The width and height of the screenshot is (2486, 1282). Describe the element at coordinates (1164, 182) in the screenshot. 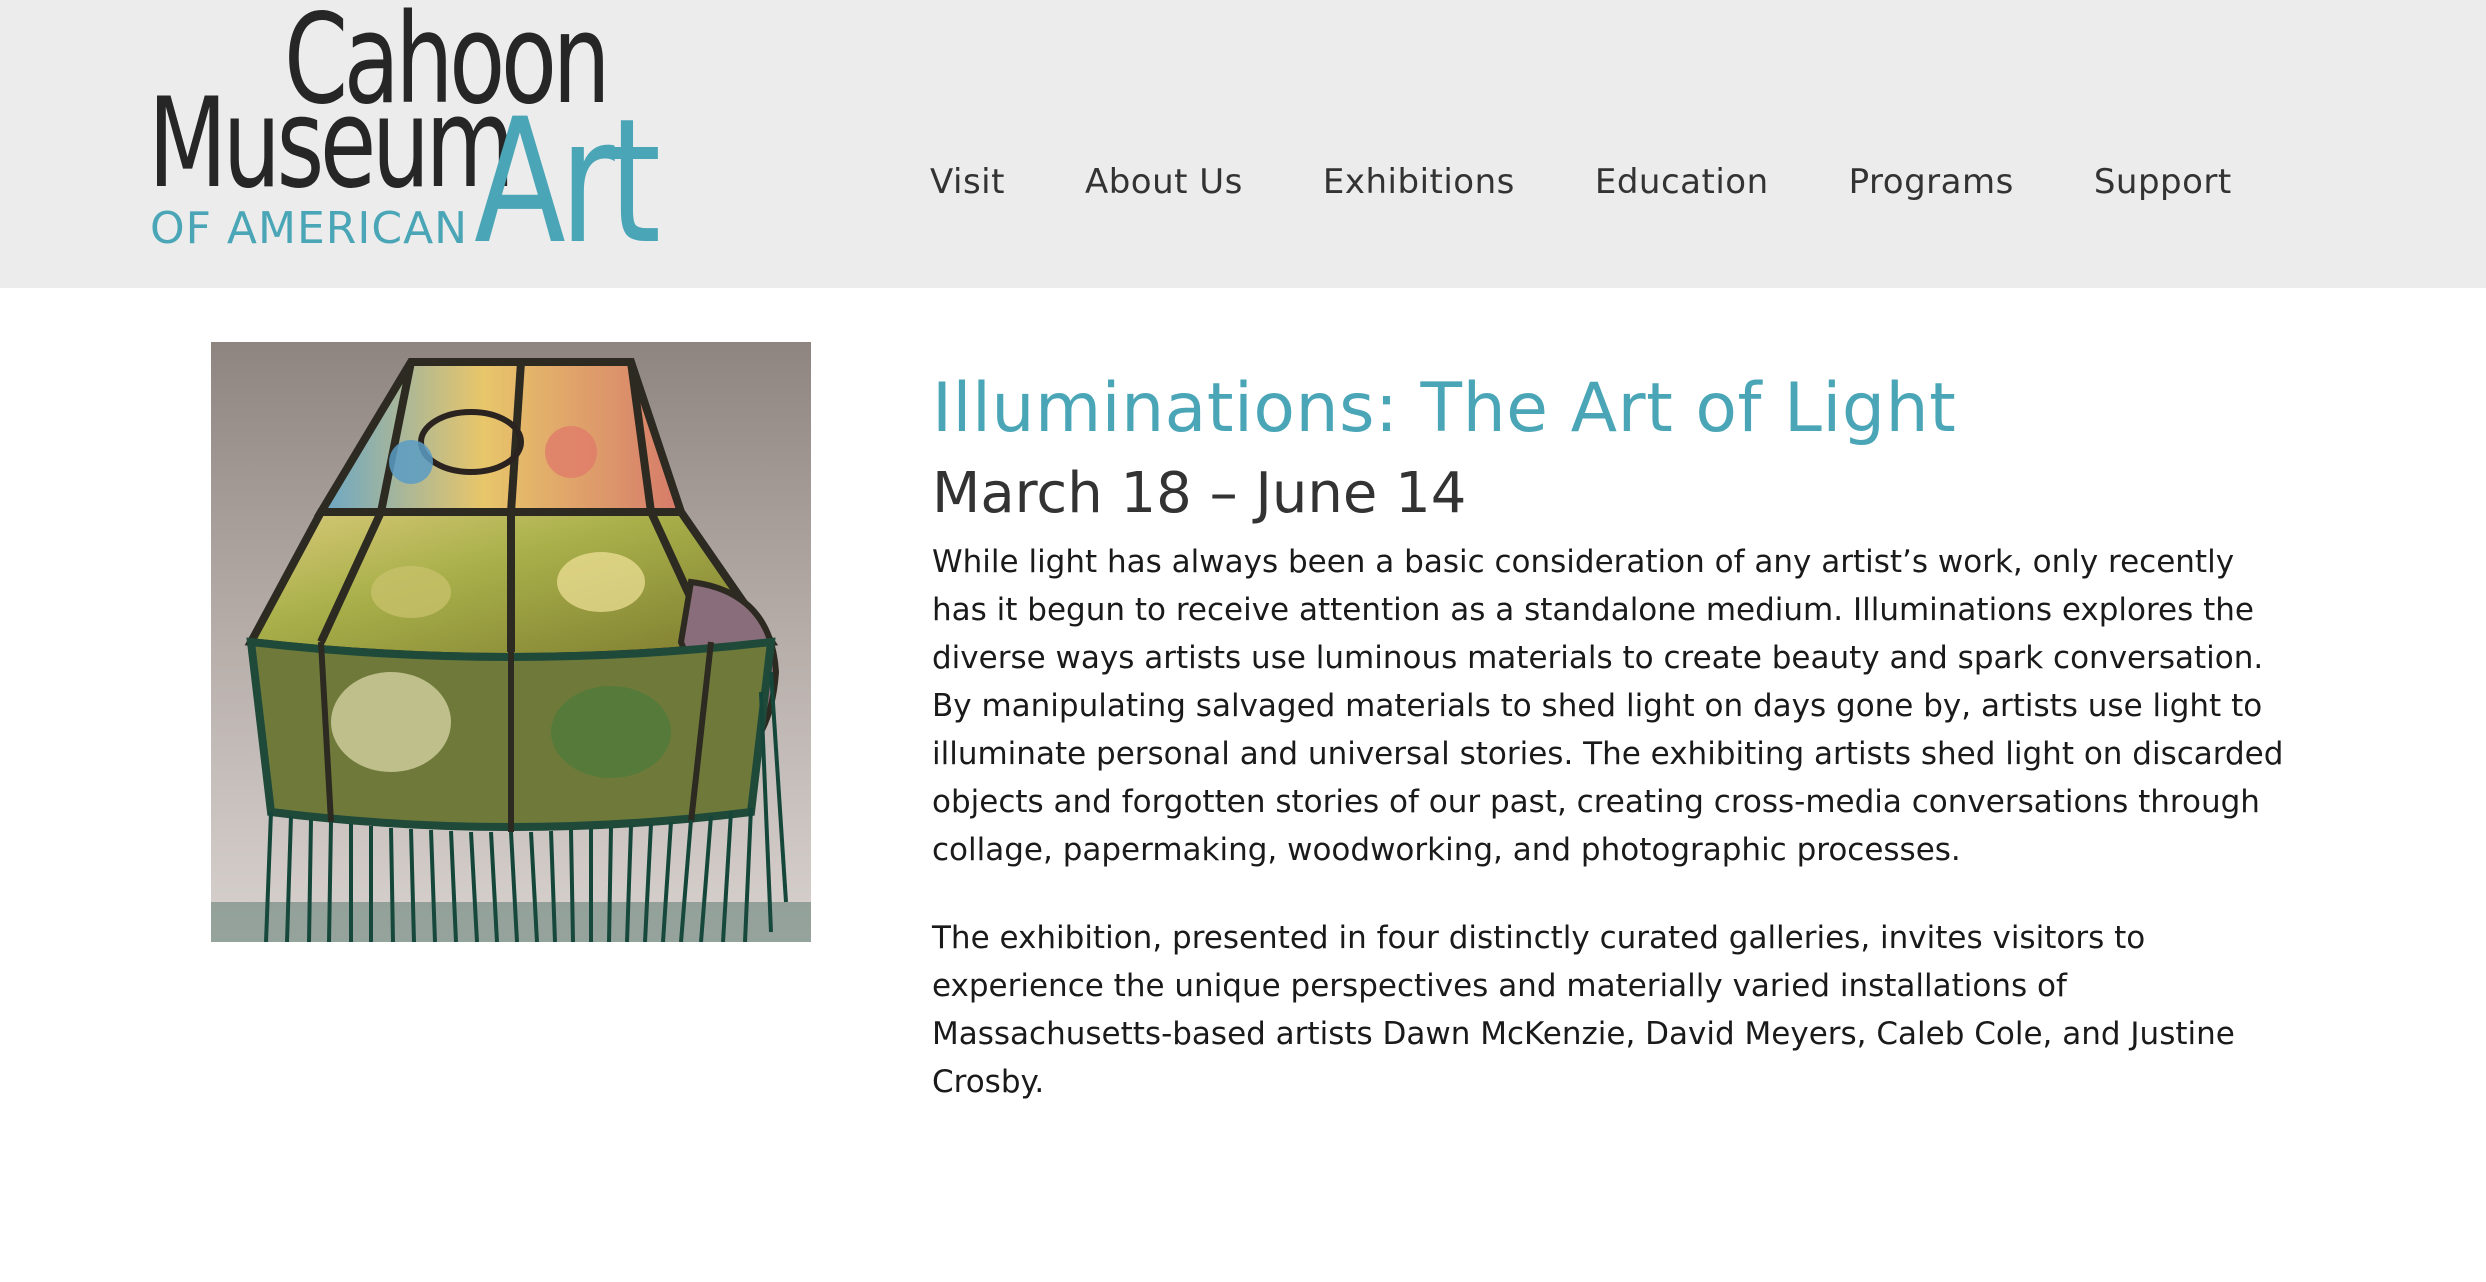

I see `nav-item-about-us: About Us` at that location.